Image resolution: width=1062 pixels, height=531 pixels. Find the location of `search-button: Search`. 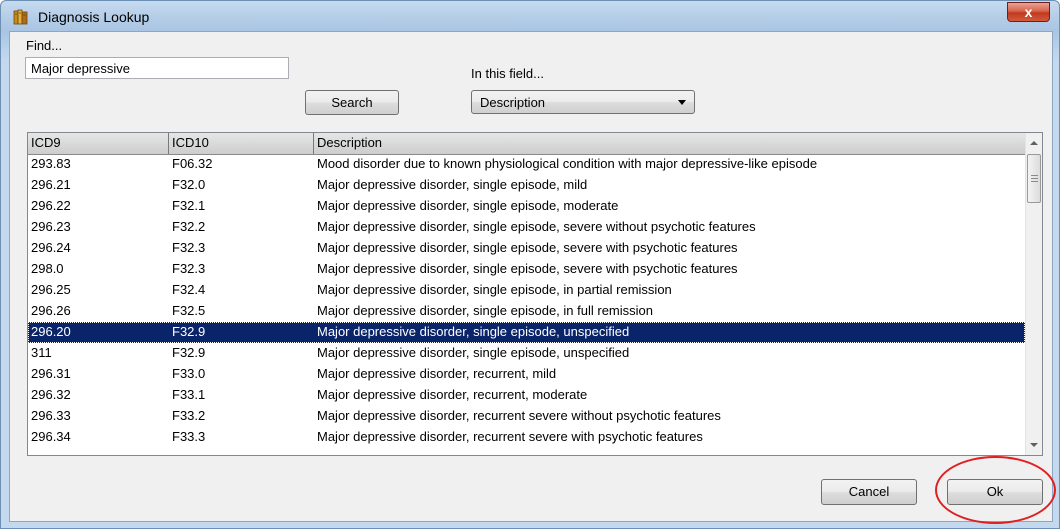

search-button: Search is located at coordinates (352, 102).